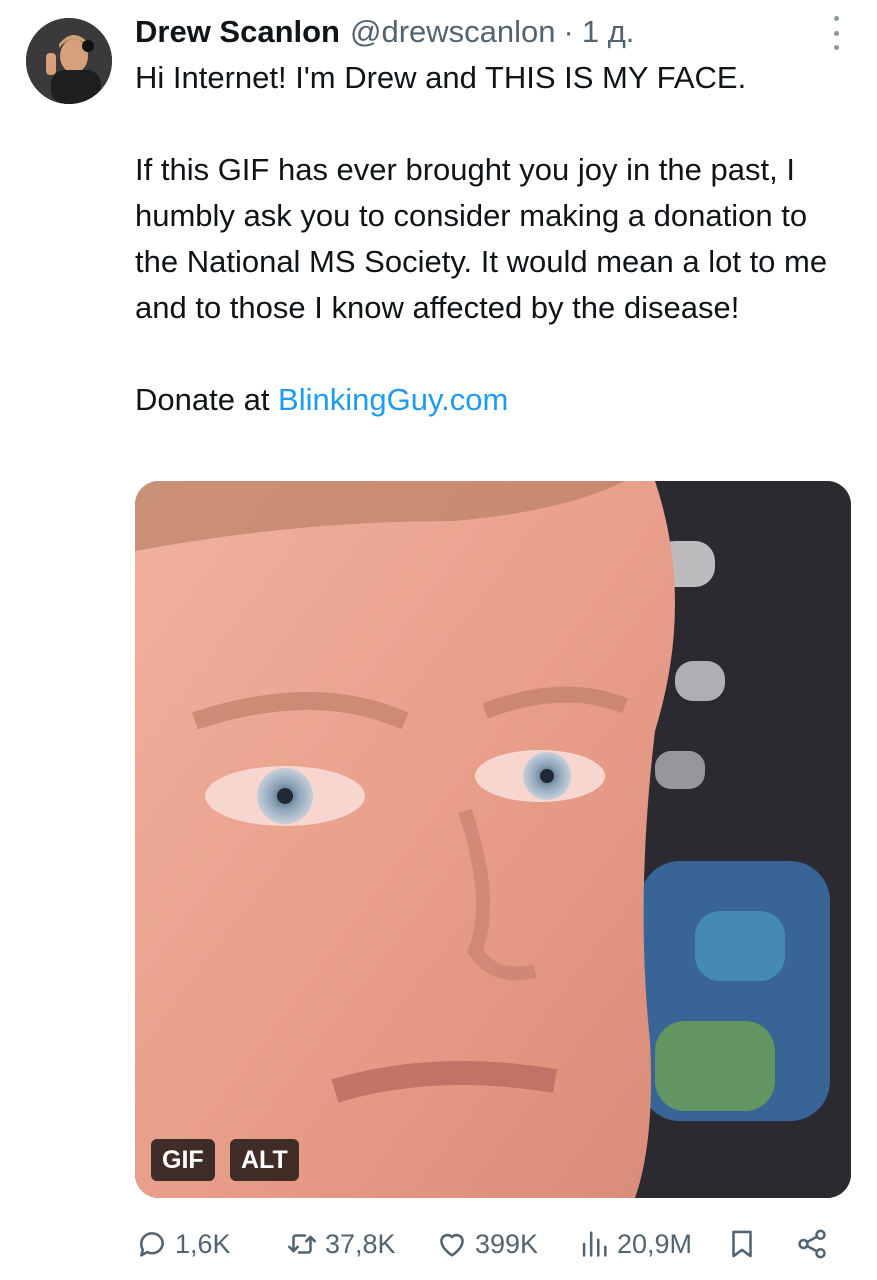 This screenshot has width=877, height=1280. Describe the element at coordinates (360, 1243) in the screenshot. I see `retweet-count: 37,8K` at that location.